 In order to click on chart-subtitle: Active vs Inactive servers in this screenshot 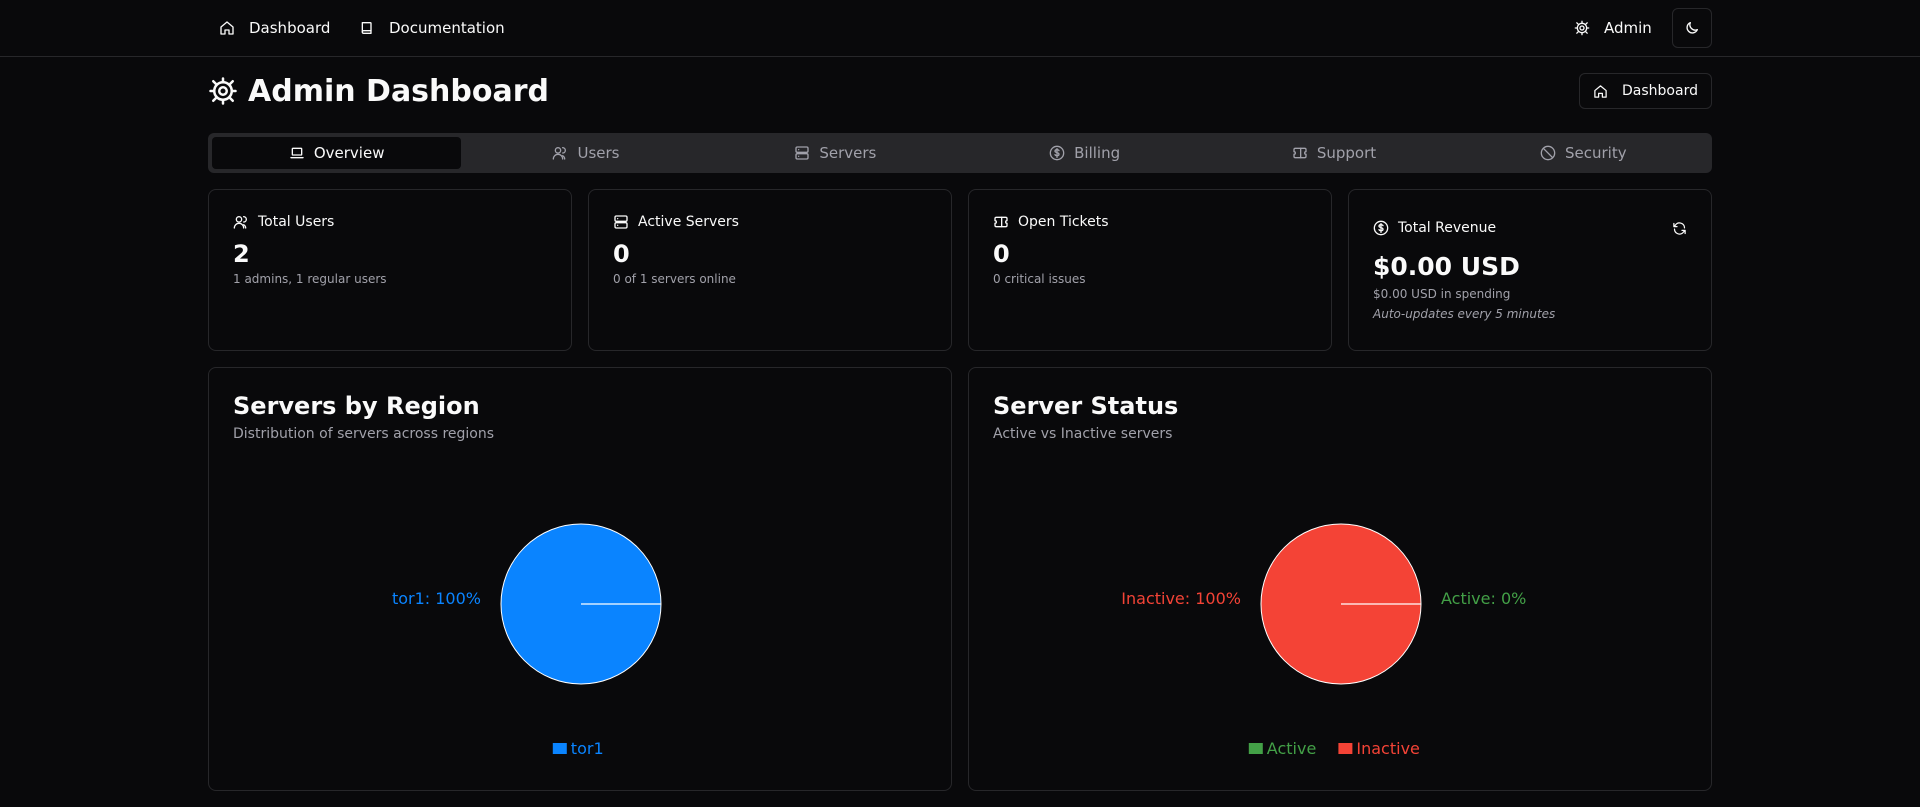, I will do `click(1083, 434)`.